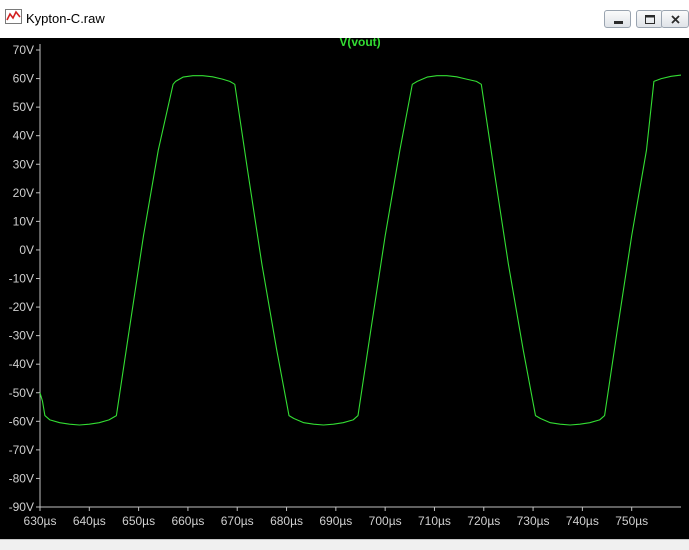 Image resolution: width=689 pixels, height=550 pixels. Describe the element at coordinates (21, 450) in the screenshot. I see `y-tick-label: -70V` at that location.